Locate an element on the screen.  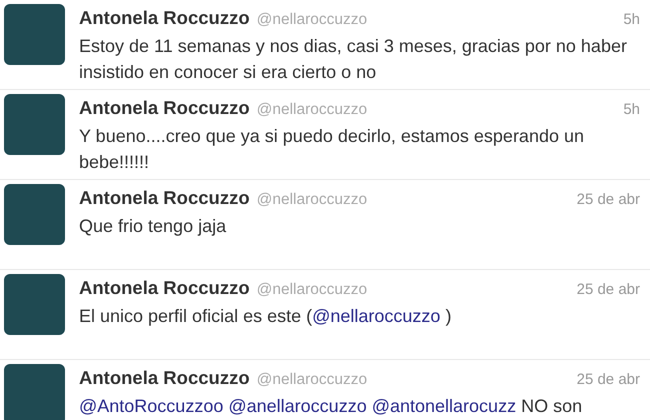
mention-link: @antonellarocuzz is located at coordinates (444, 406).